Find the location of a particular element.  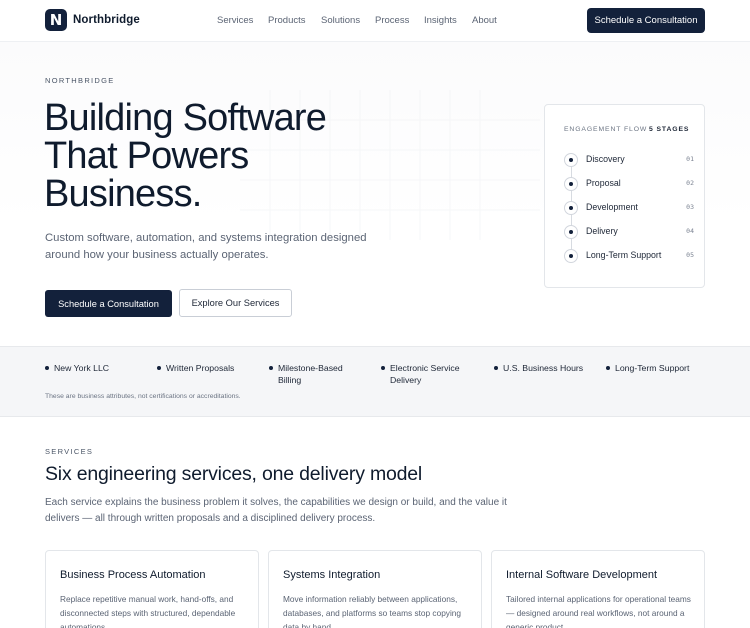

brand-logo: N Northbridge is located at coordinates (92, 20).